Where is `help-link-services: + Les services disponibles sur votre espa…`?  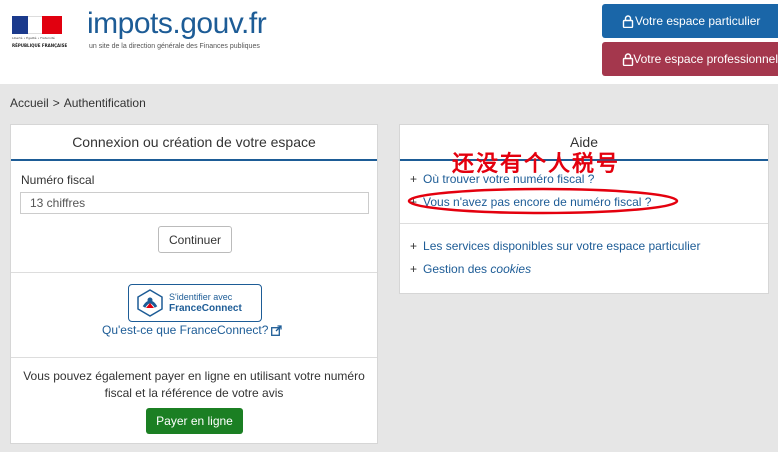 help-link-services: + Les services disponibles sur votre espa… is located at coordinates (555, 246).